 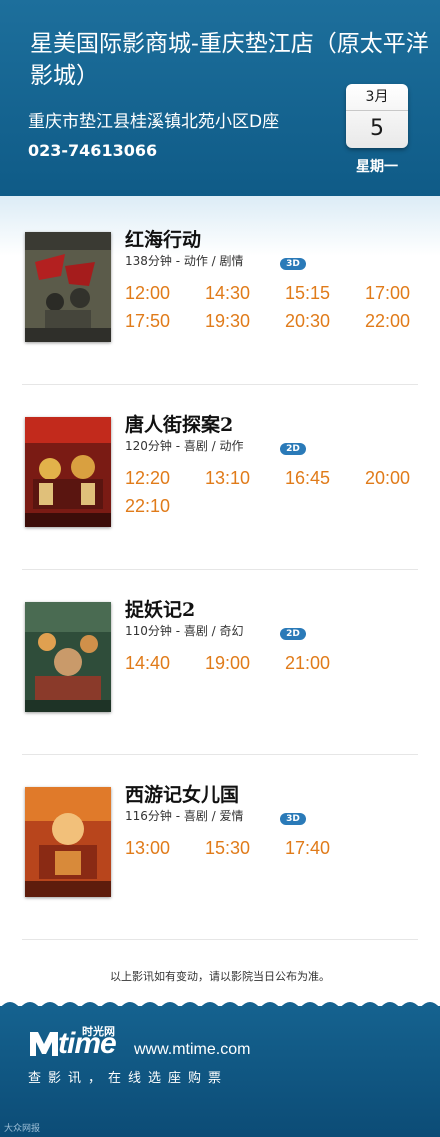 What do you see at coordinates (240, 321) in the screenshot?
I see `showtime: 19:30` at bounding box center [240, 321].